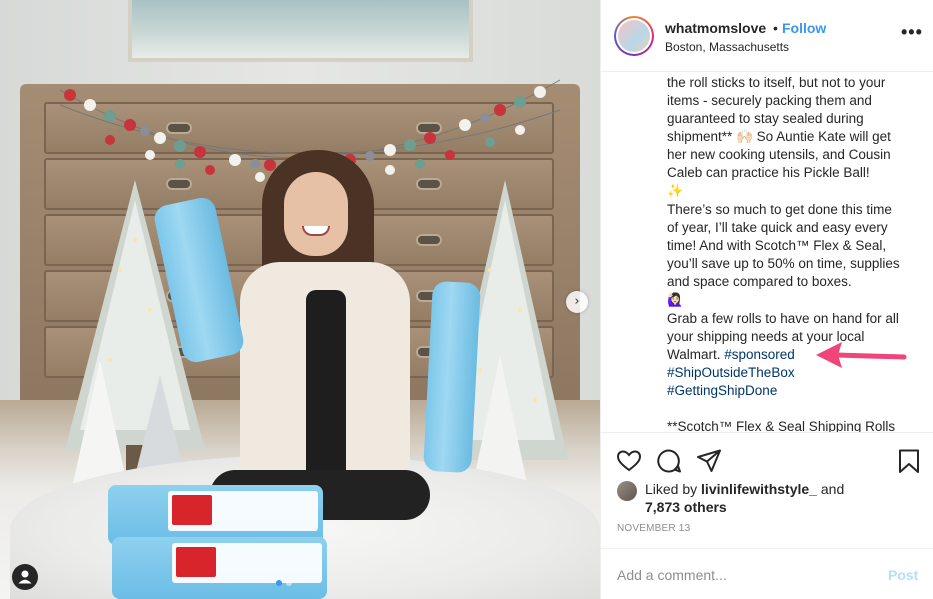 The width and height of the screenshot is (933, 599). Describe the element at coordinates (783, 318) in the screenshot. I see `caption-line: Grab a few rolls to have on hand for all` at that location.